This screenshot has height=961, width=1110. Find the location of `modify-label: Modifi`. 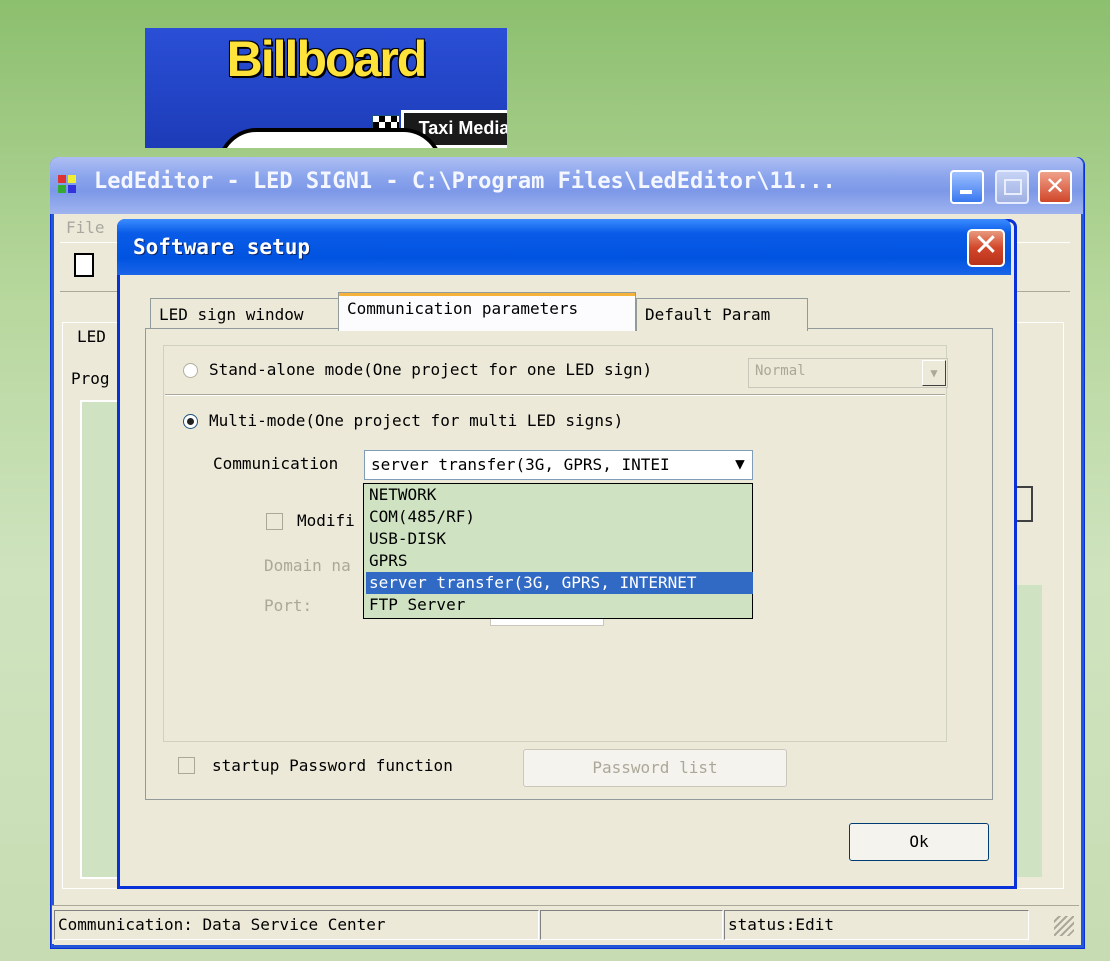

modify-label: Modifi is located at coordinates (326, 520).